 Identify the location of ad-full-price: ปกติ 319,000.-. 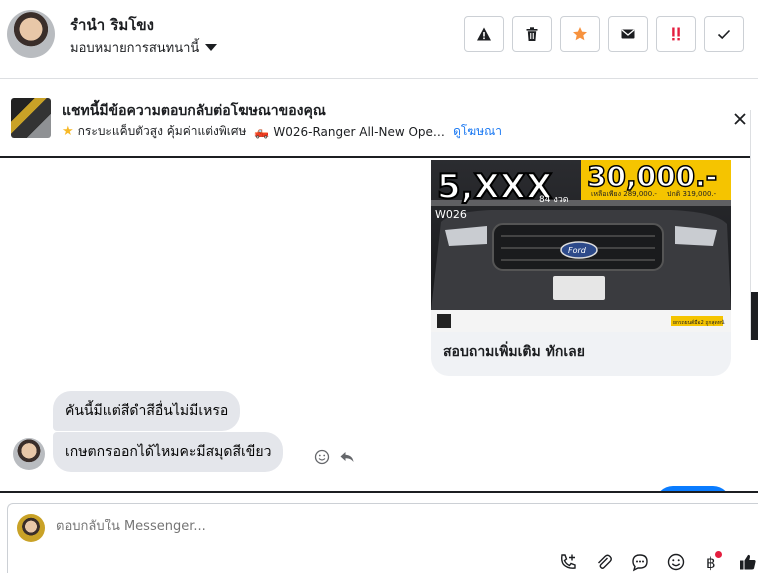
(692, 194).